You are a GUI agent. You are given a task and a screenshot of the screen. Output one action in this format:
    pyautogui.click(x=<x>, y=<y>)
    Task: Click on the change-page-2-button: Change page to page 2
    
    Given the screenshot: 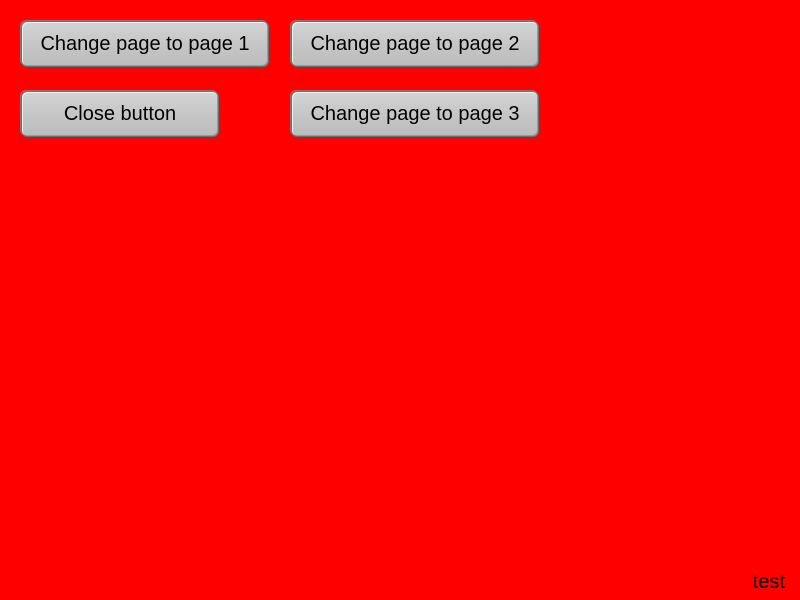 What is the action you would take?
    pyautogui.click(x=415, y=44)
    